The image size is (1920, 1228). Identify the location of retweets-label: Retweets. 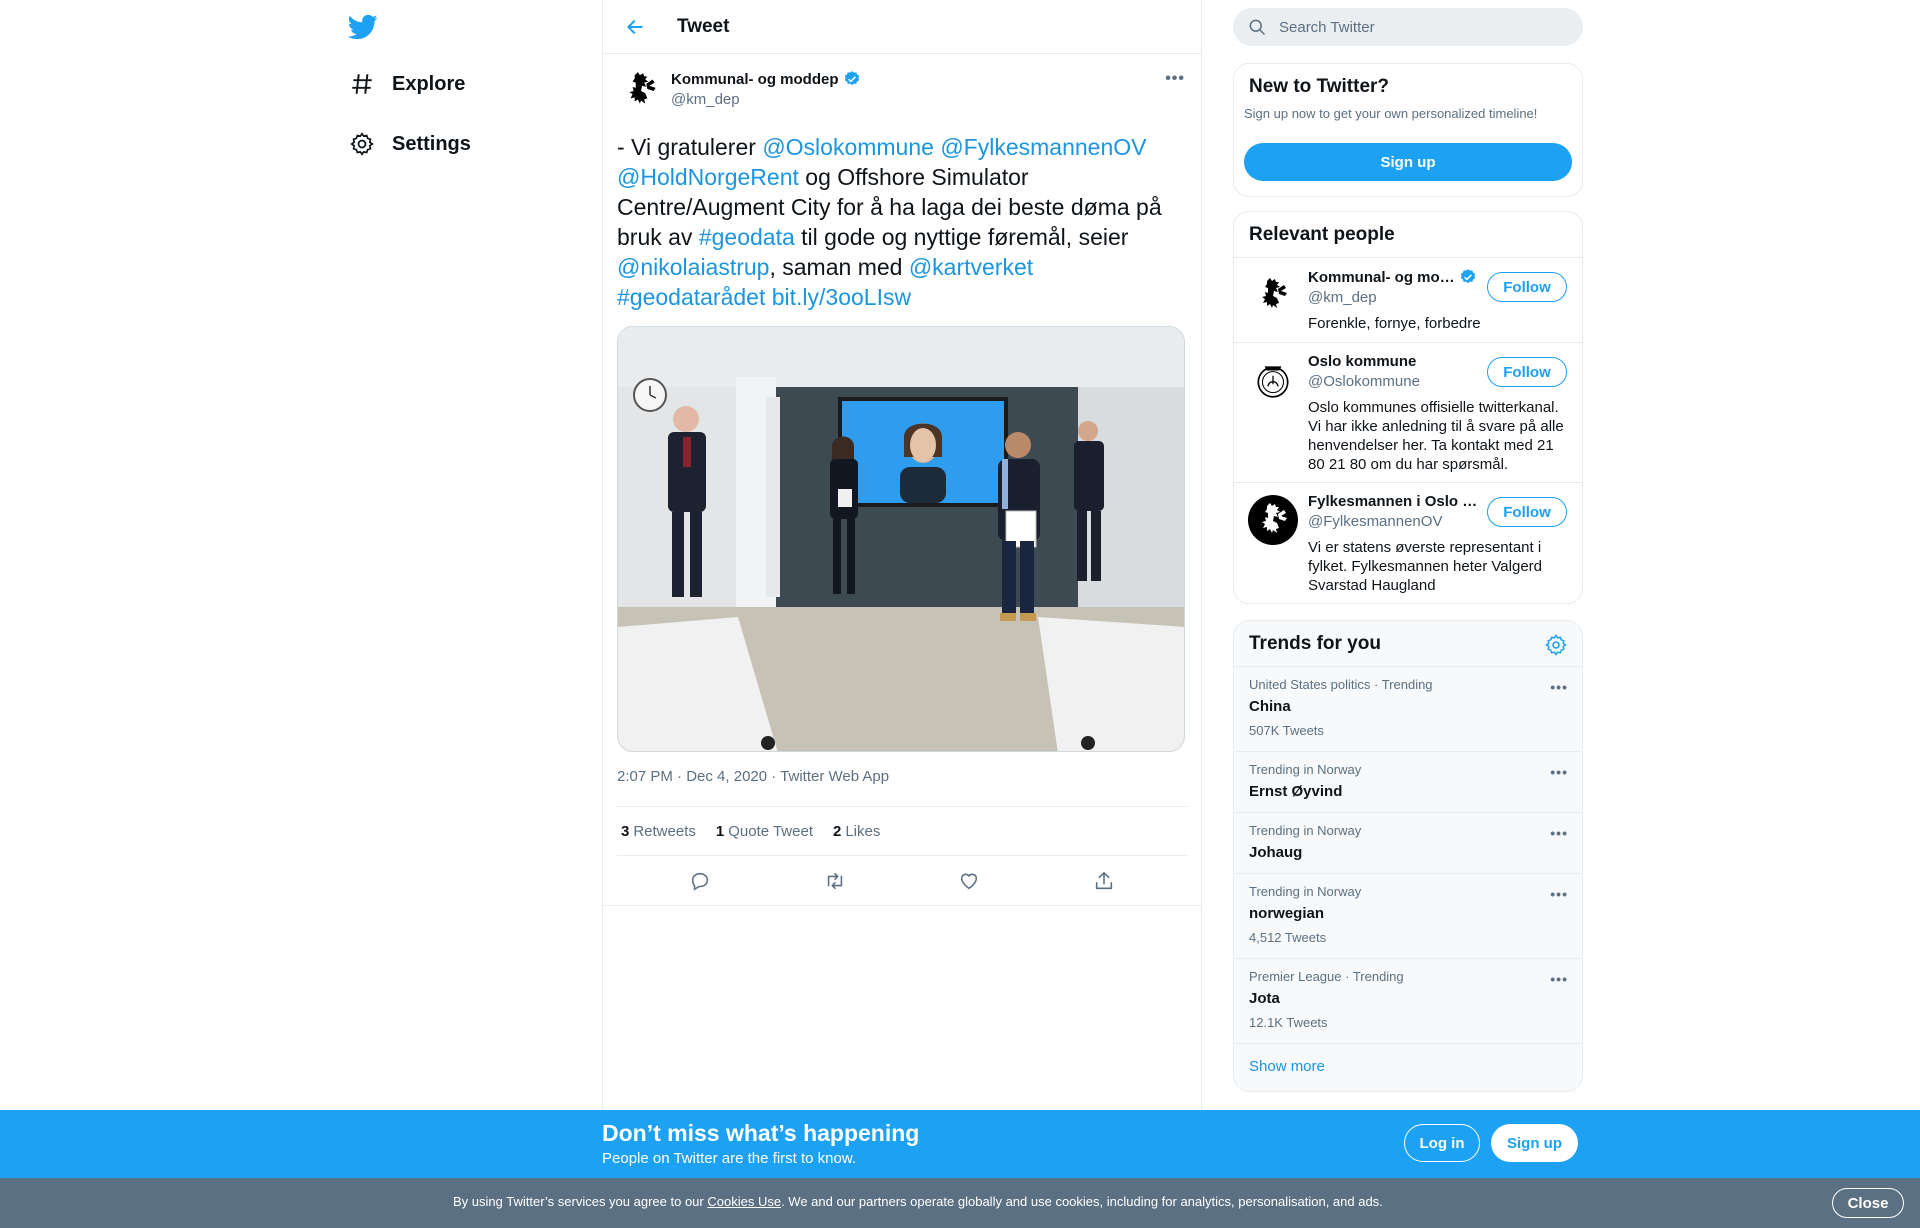
(664, 831).